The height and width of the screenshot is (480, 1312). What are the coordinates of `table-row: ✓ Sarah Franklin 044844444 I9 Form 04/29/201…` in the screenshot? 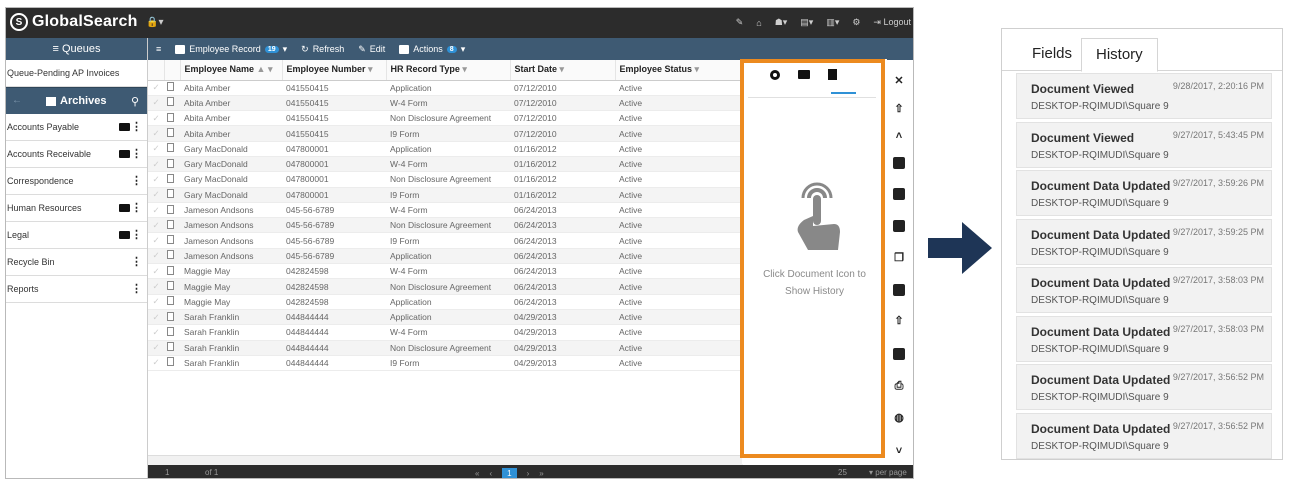 It's located at (445, 363).